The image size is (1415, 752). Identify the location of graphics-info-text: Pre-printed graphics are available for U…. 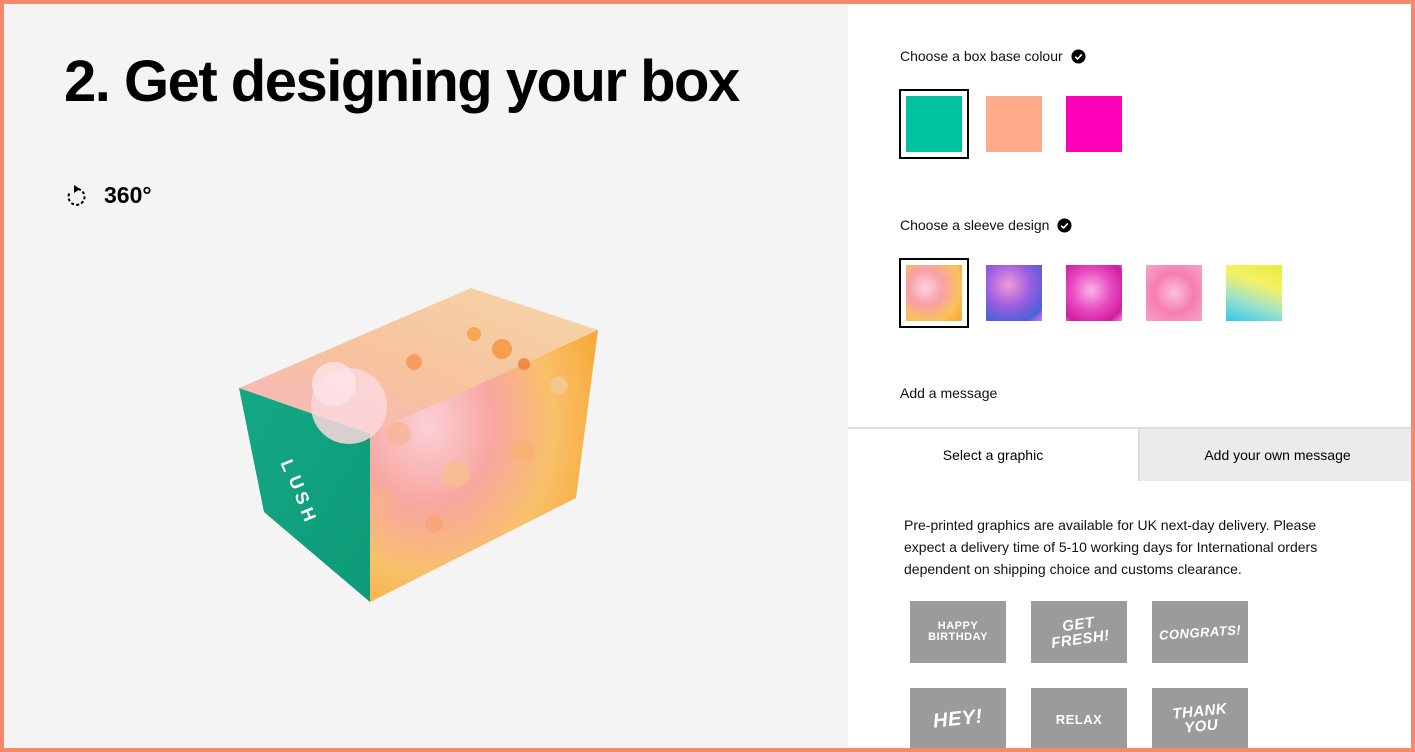
(1111, 547).